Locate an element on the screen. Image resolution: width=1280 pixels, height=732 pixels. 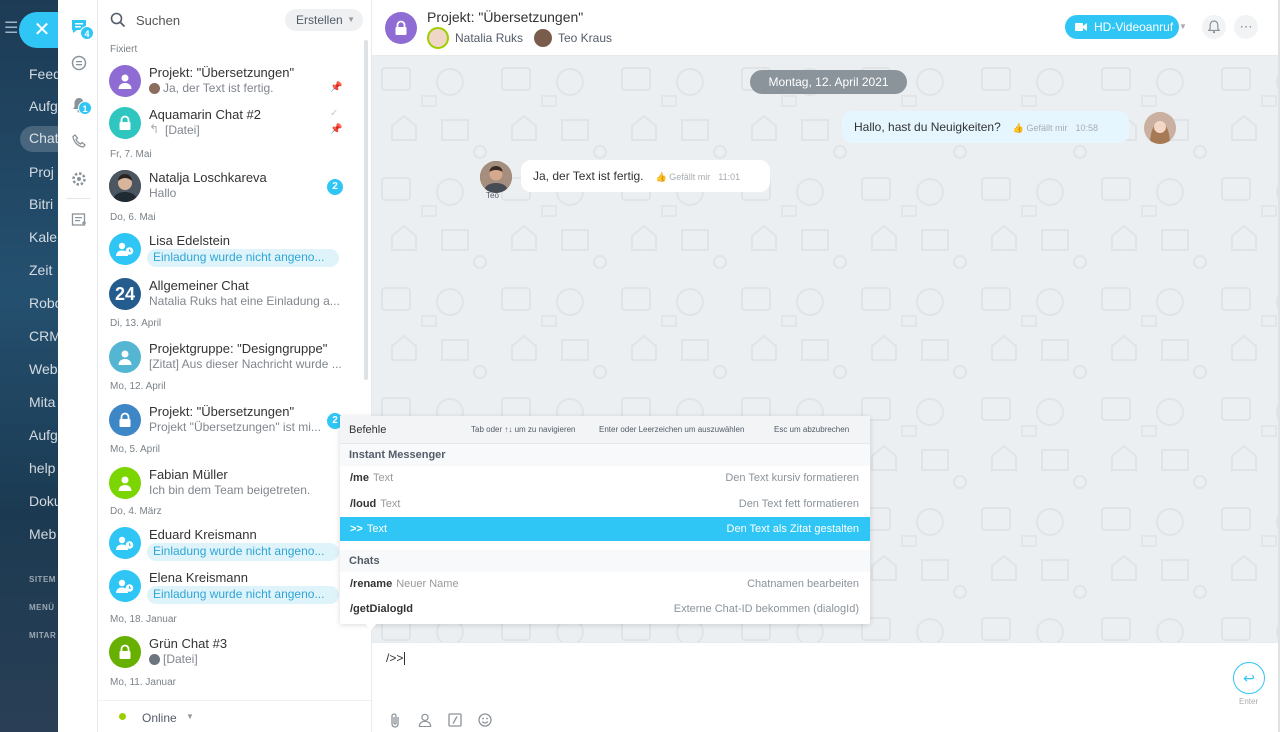
chat-item: Grün Chat #3 [Datei] is located at coordinates (229, 653).